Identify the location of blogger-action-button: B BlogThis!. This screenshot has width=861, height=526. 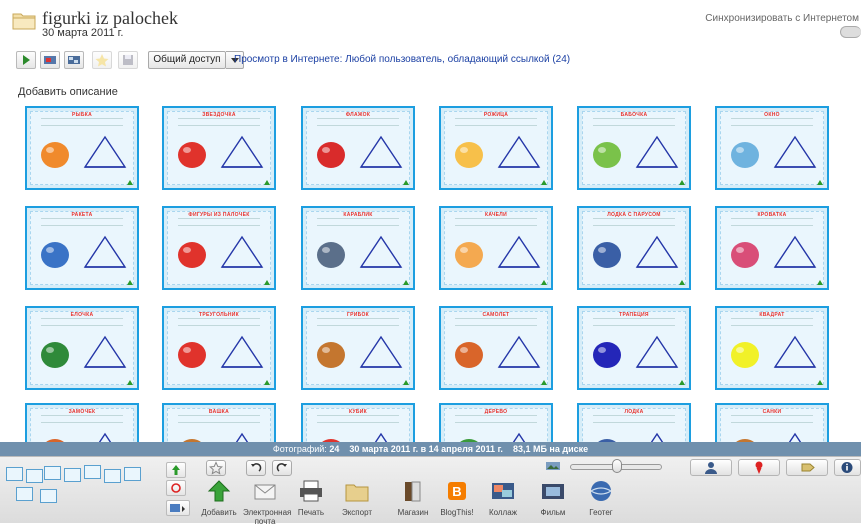
(457, 498).